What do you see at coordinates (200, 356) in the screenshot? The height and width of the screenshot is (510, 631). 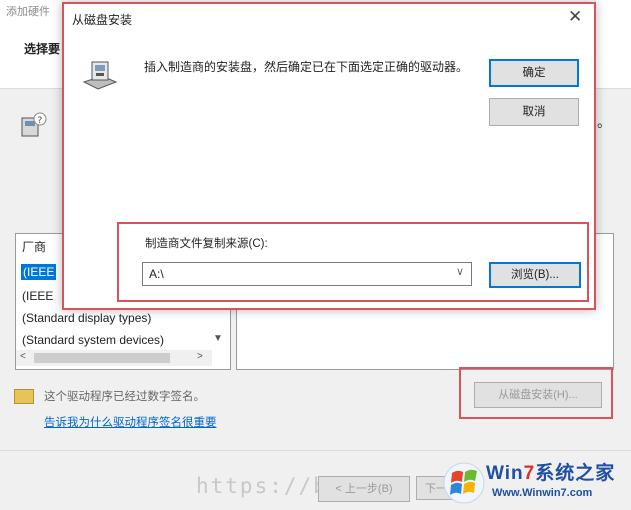 I see `scroll-right-arrow-icon: >` at bounding box center [200, 356].